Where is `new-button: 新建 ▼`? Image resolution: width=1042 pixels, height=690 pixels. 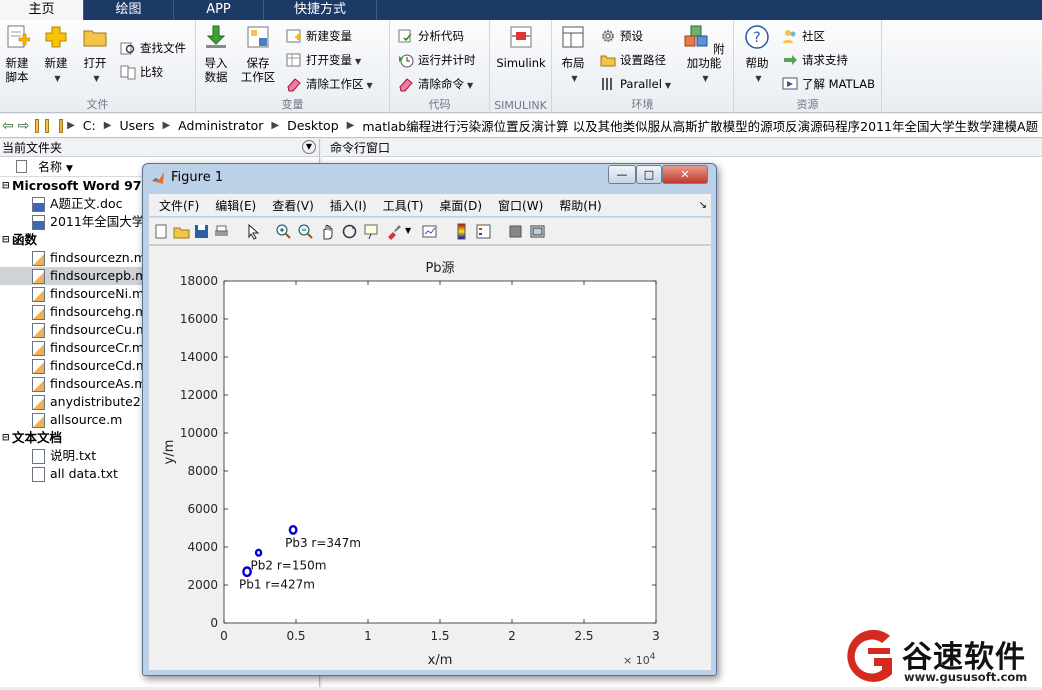 new-button: 新建 ▼ is located at coordinates (56, 55).